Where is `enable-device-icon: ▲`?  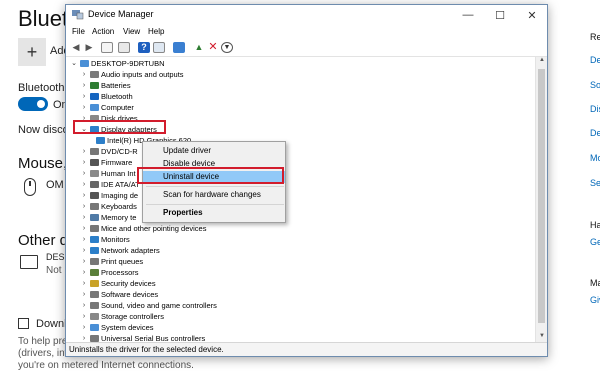
enable-device-icon: ▲ is located at coordinates (199, 47).